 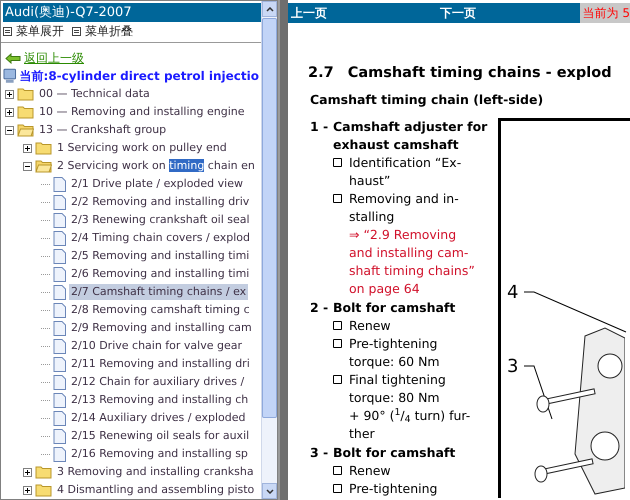 What do you see at coordinates (157, 382) in the screenshot?
I see `tree-item-label: 2/12 Chain for auxiliary drives /` at bounding box center [157, 382].